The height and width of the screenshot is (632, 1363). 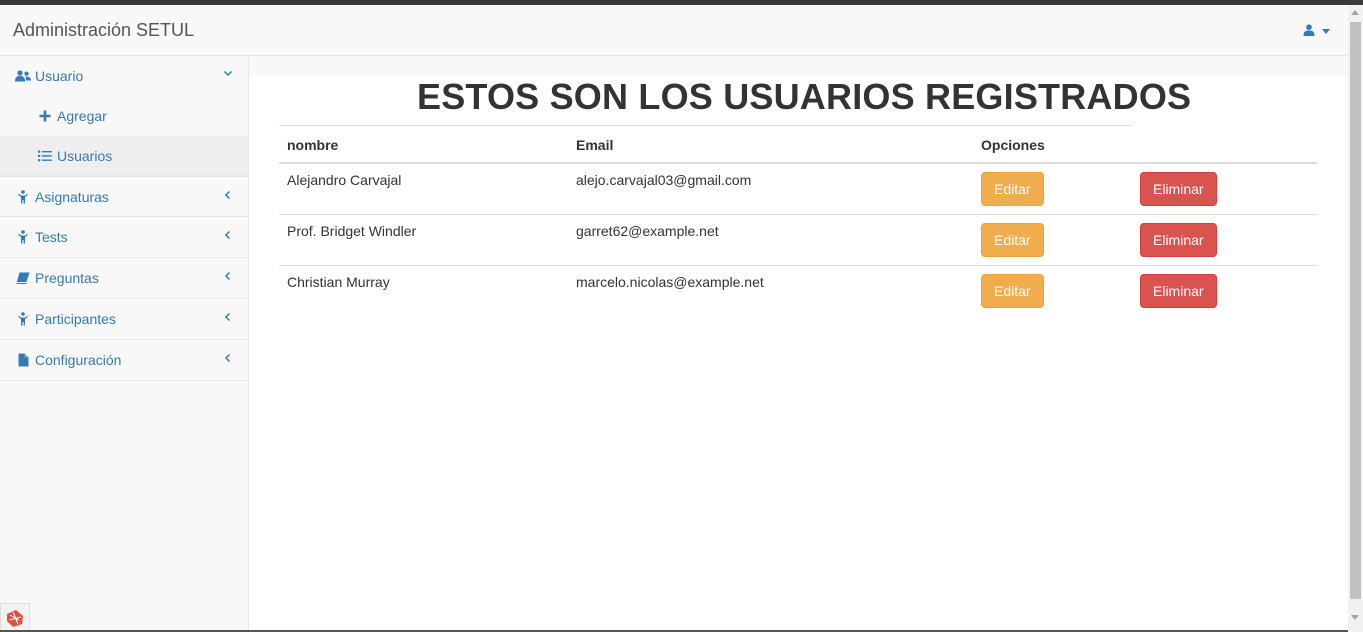 I want to click on caret-down-icon, so click(x=1326, y=31).